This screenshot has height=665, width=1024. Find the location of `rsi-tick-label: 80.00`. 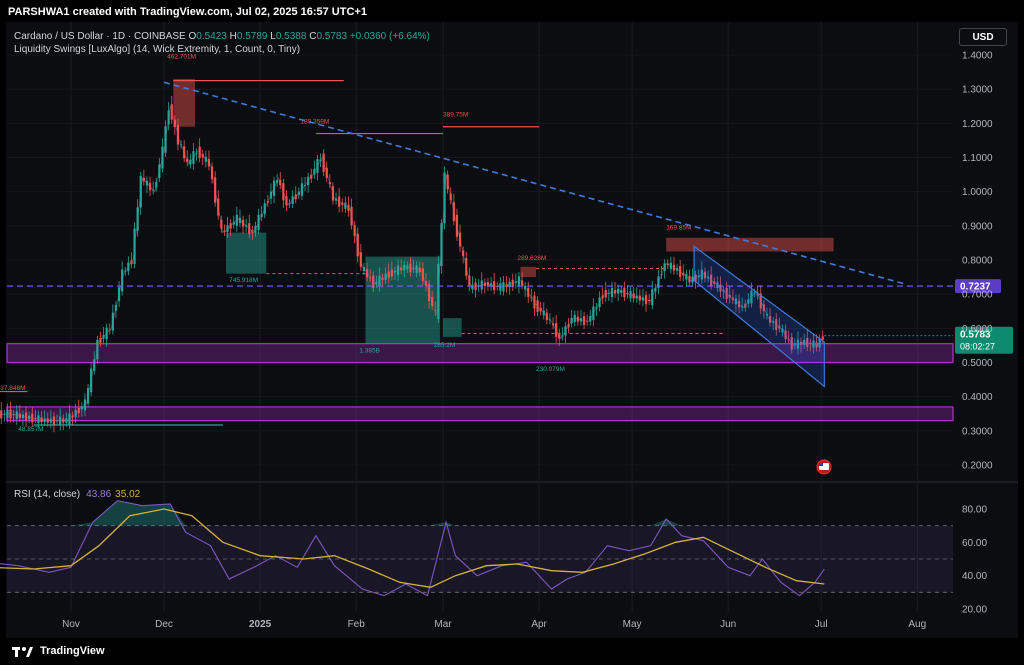

rsi-tick-label: 80.00 is located at coordinates (974, 510).